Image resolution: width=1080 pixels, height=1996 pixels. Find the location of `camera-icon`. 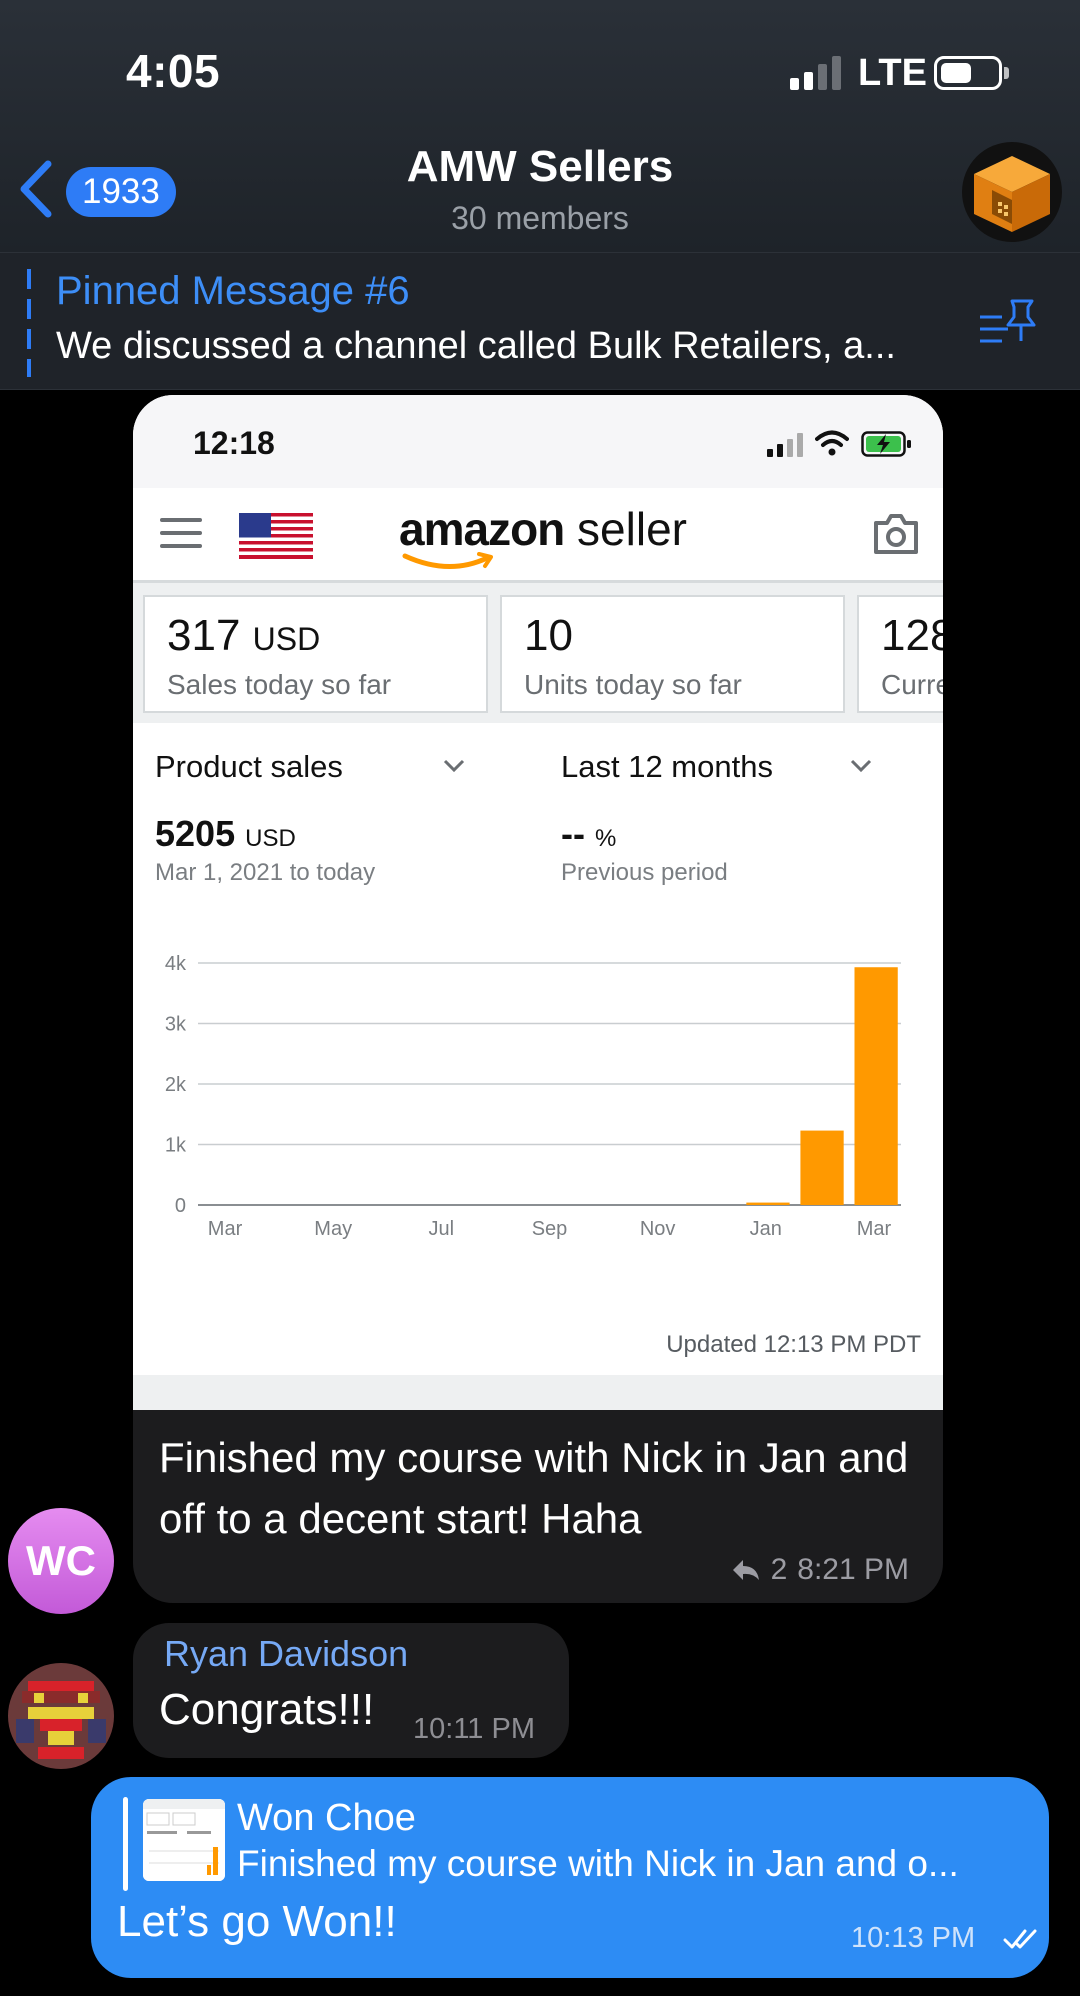

camera-icon is located at coordinates (896, 534).